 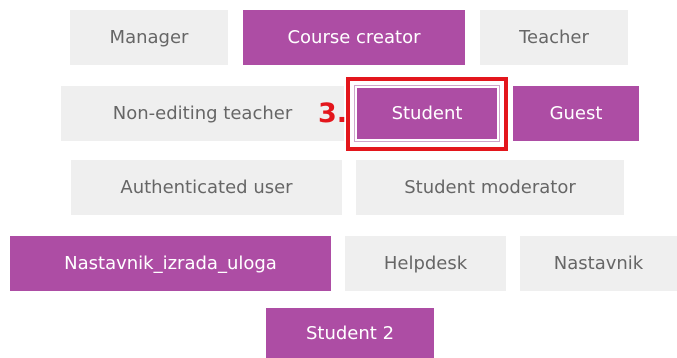 I want to click on role-button-student-moderator: Student moderator, so click(x=490, y=187).